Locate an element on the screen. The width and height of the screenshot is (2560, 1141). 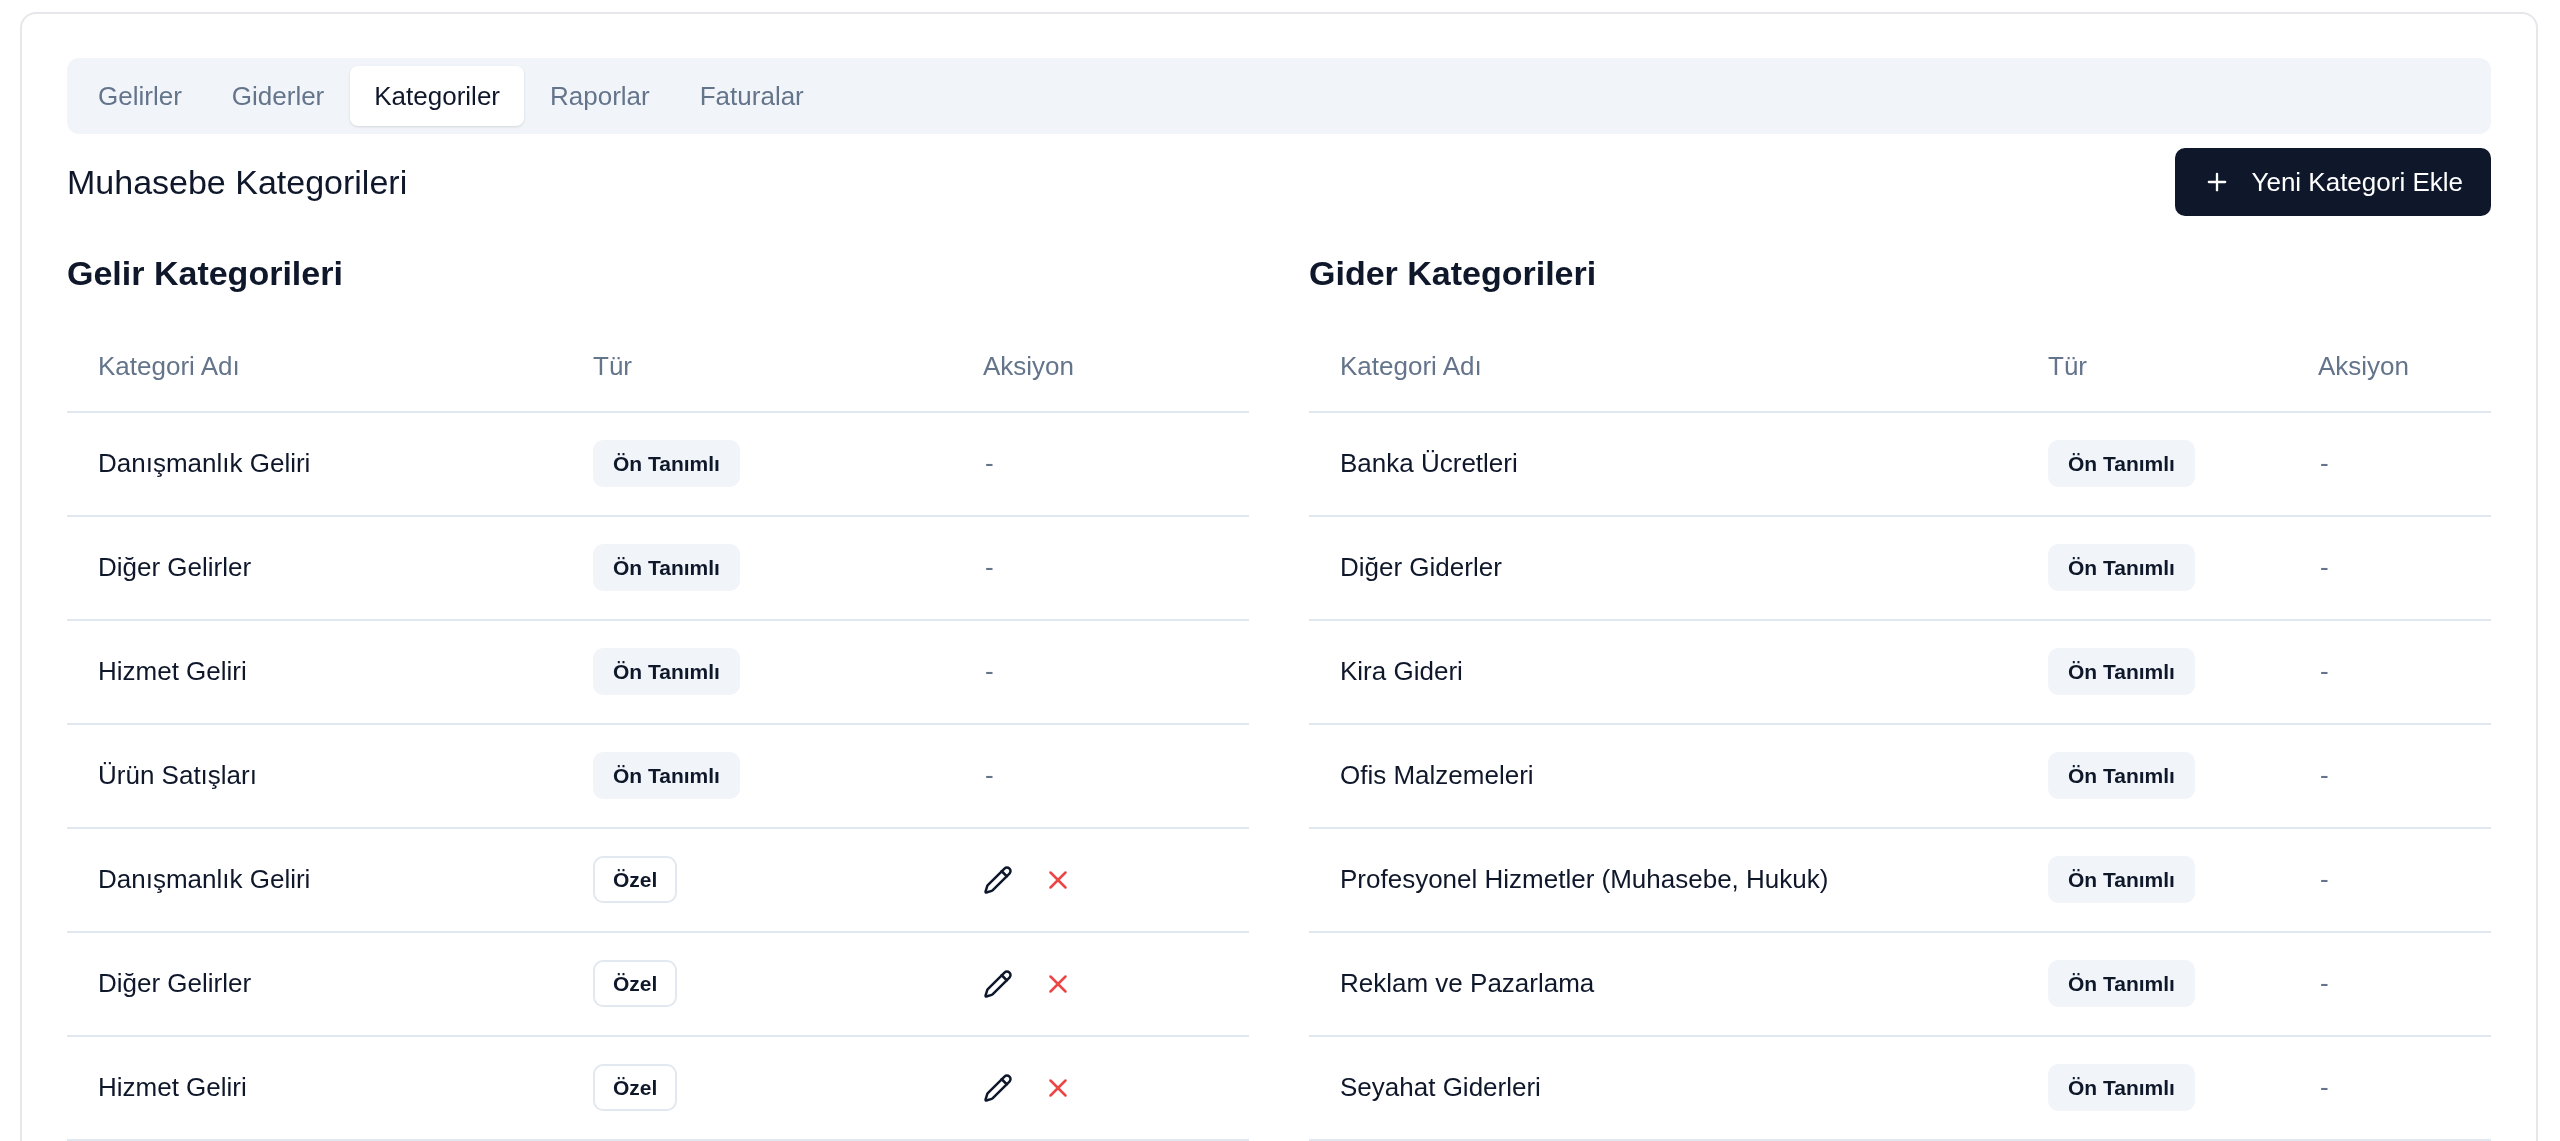
category-name: Banka Ücretleri is located at coordinates (1429, 463).